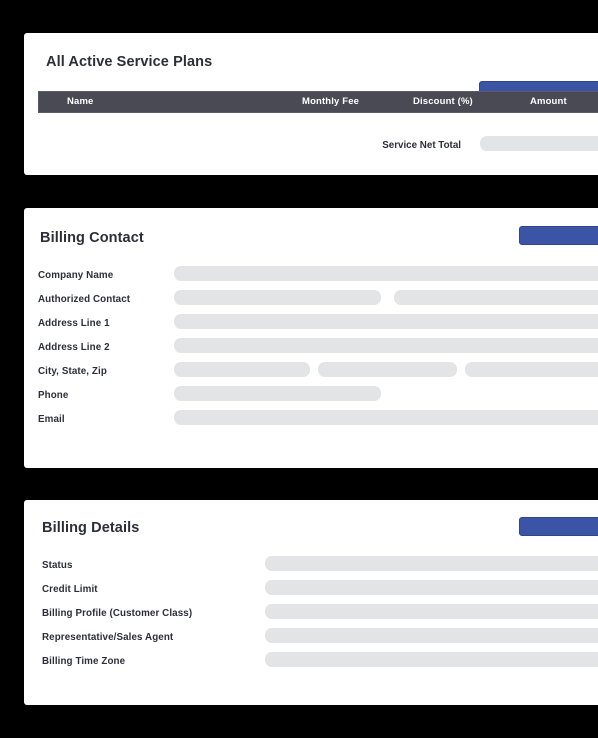 The width and height of the screenshot is (598, 738). What do you see at coordinates (431, 635) in the screenshot?
I see `input-representative-sales-agent` at bounding box center [431, 635].